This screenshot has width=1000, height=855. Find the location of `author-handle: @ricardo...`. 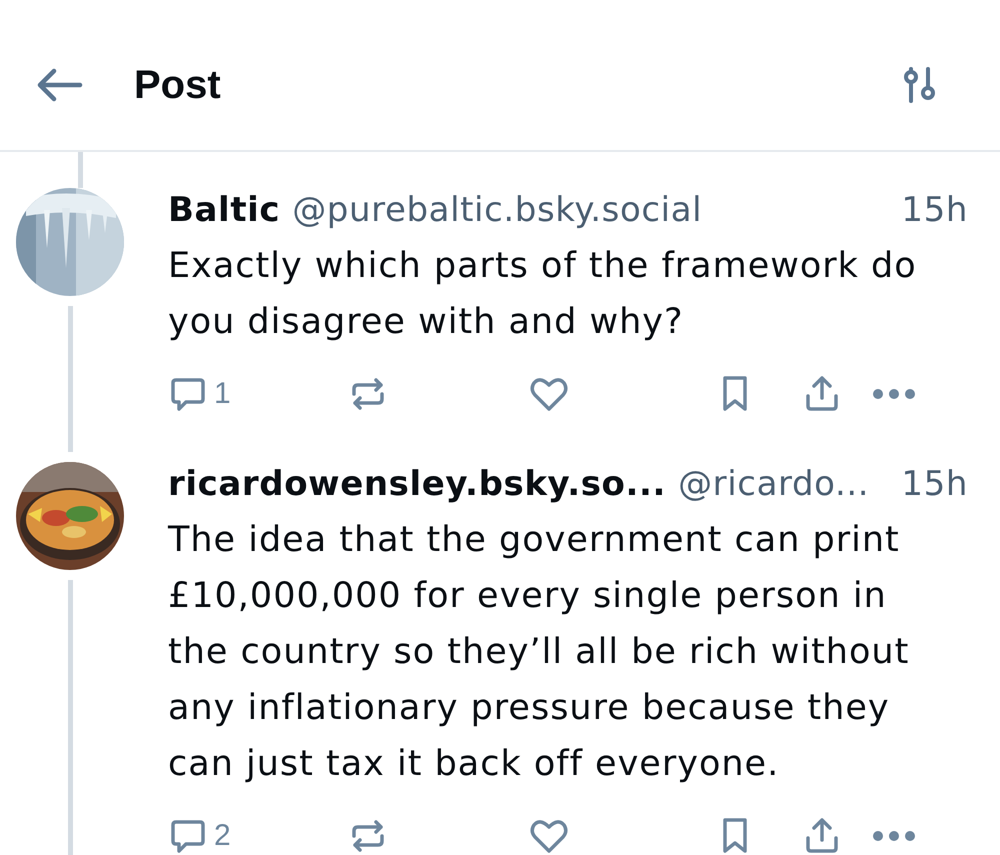

author-handle: @ricardo... is located at coordinates (785, 484).